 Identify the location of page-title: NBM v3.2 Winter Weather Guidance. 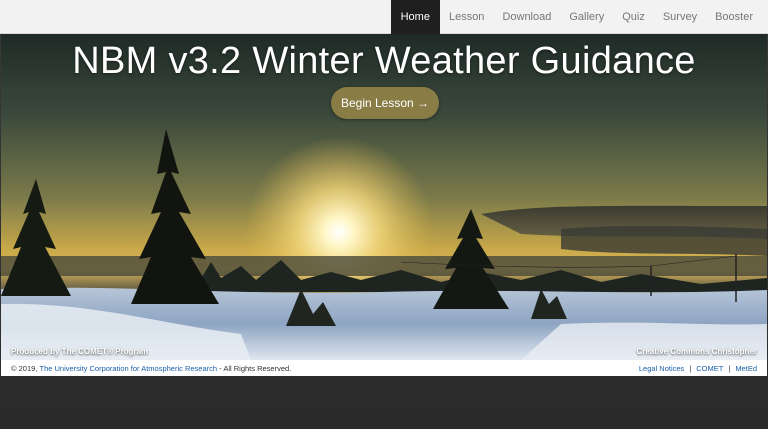
(384, 61).